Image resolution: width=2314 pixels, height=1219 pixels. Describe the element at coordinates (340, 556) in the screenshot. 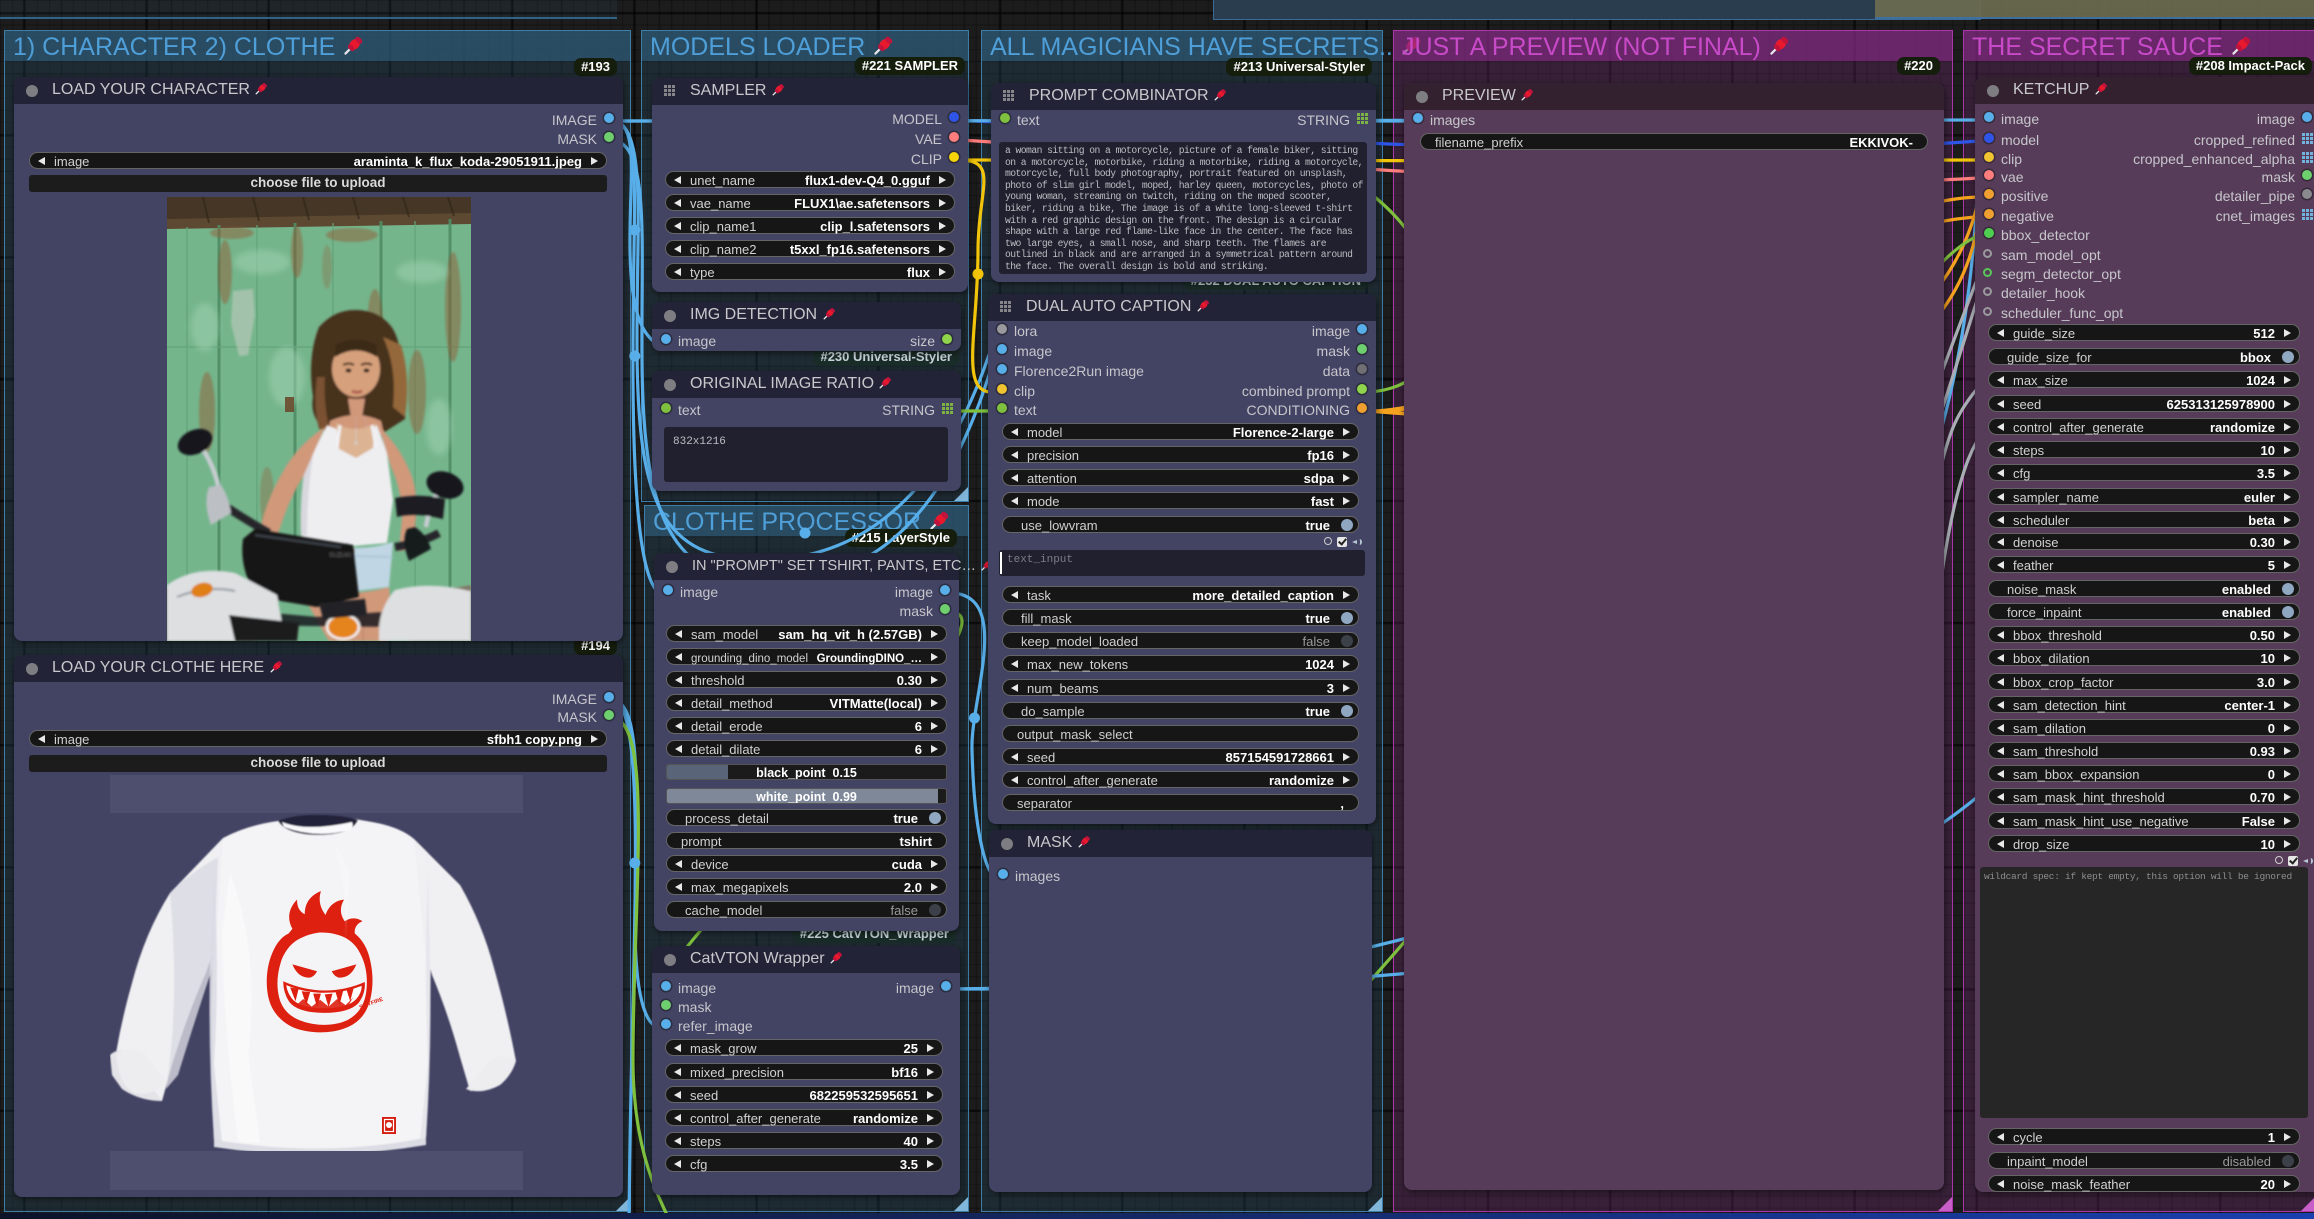

I see `svg-text: SUZUKI` at that location.